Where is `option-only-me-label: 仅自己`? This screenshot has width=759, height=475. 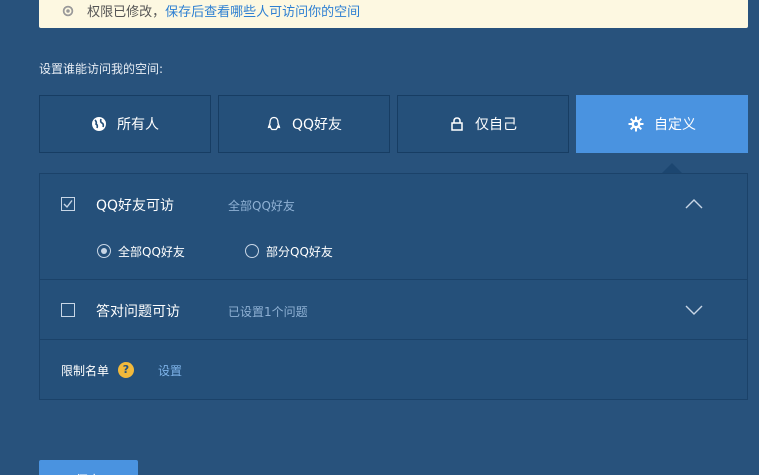 option-only-me-label: 仅自己 is located at coordinates (496, 125).